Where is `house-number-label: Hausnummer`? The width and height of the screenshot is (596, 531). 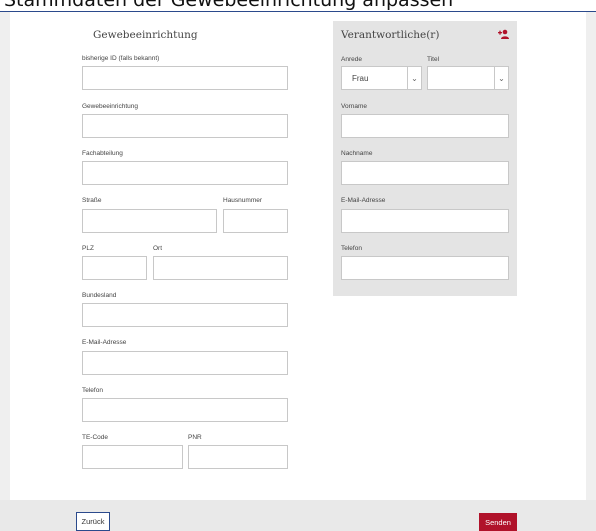 house-number-label: Hausnummer is located at coordinates (243, 200).